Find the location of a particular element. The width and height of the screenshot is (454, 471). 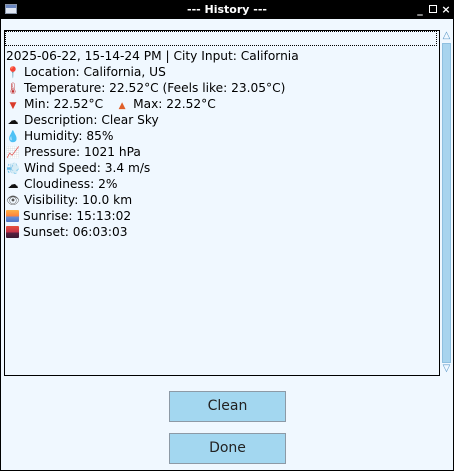

done-button: Done is located at coordinates (227, 448).